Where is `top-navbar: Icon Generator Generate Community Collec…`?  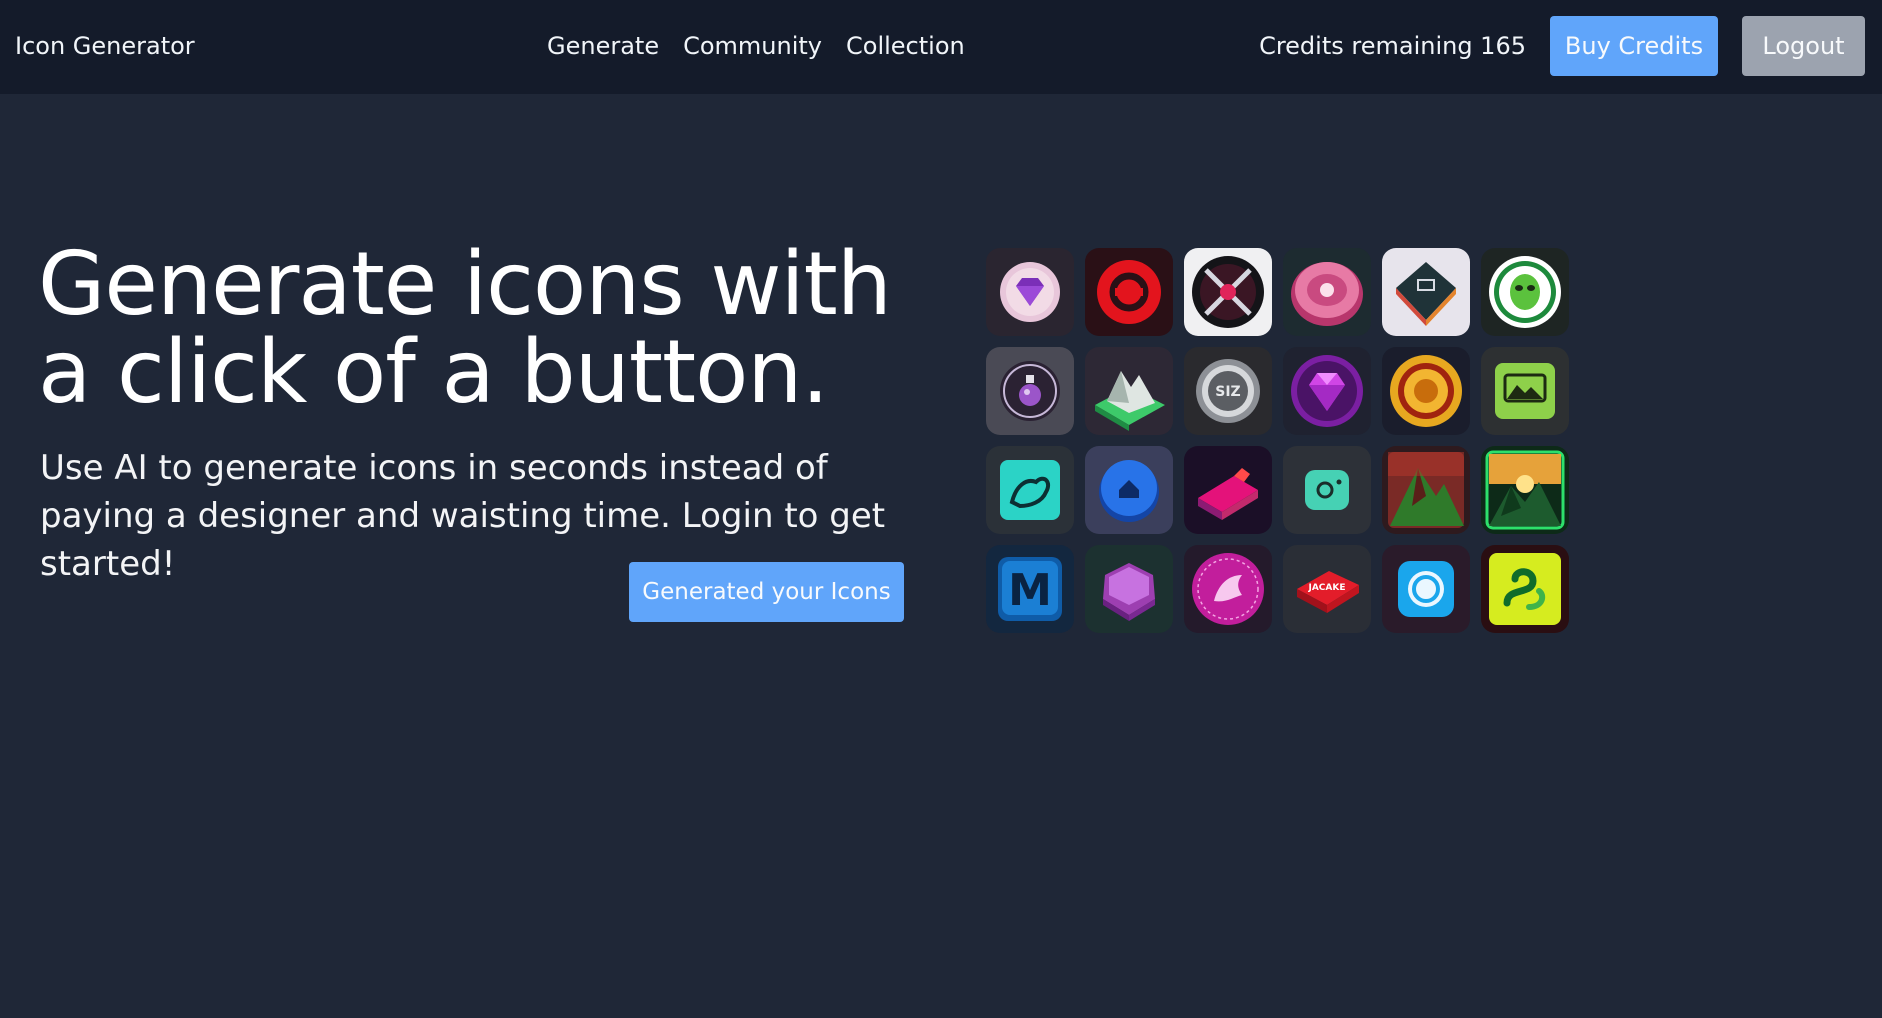 top-navbar: Icon Generator Generate Community Collec… is located at coordinates (941, 47).